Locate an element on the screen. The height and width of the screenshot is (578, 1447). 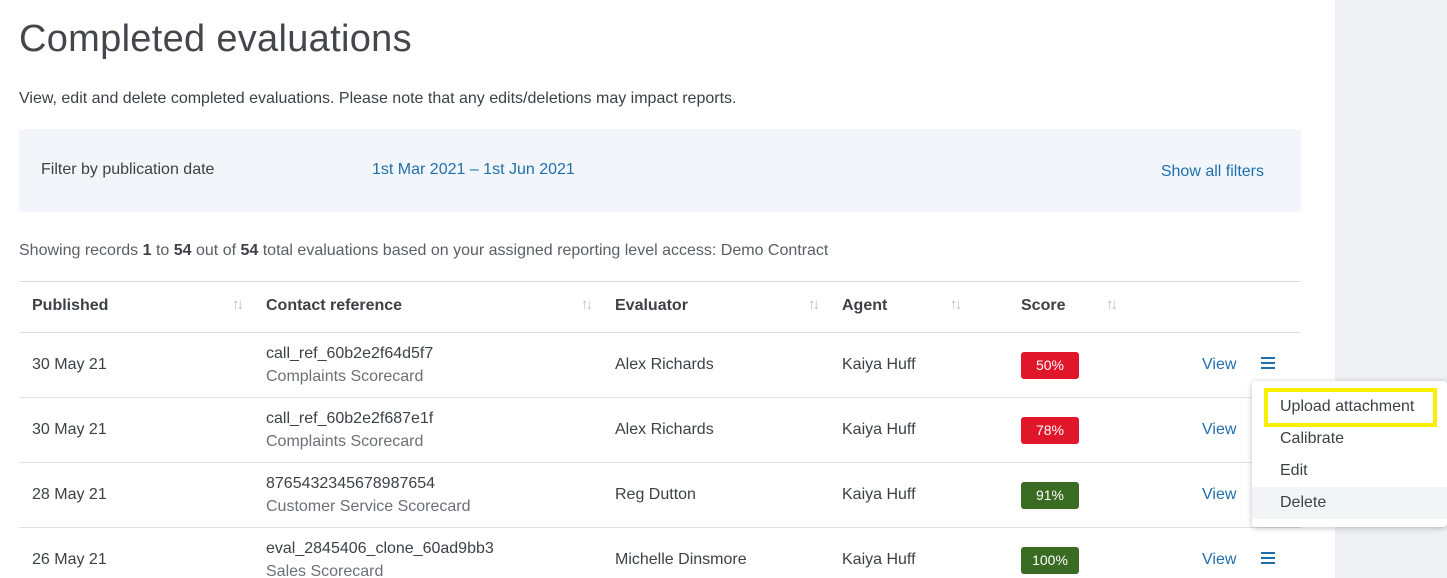
records-out-of-word: out of is located at coordinates (216, 250).